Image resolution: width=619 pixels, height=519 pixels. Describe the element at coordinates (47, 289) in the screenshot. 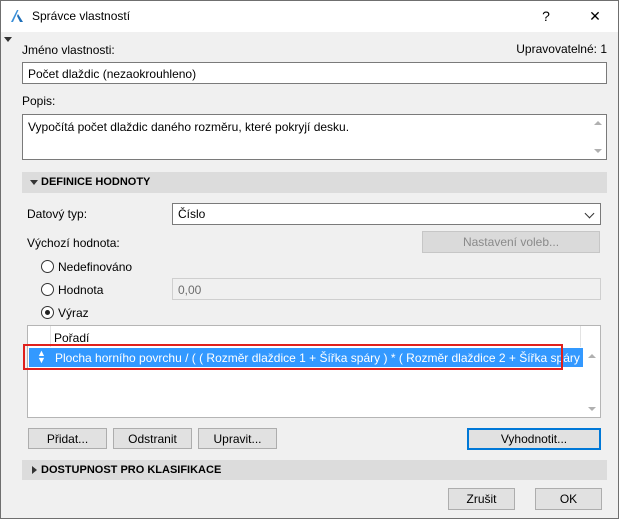

I see `radio-value` at that location.